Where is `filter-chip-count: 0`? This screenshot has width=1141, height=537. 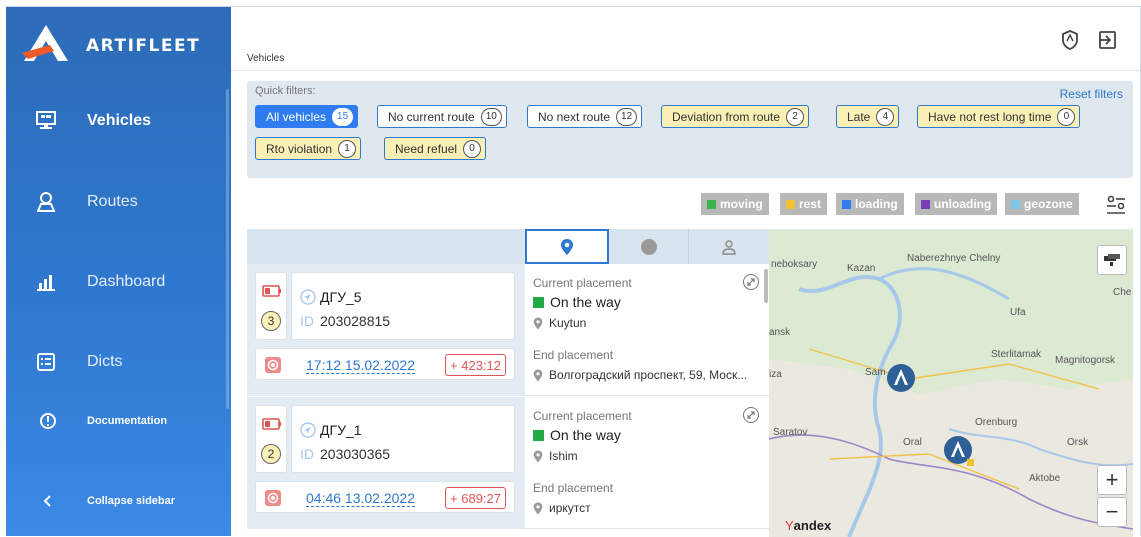 filter-chip-count: 0 is located at coordinates (472, 148).